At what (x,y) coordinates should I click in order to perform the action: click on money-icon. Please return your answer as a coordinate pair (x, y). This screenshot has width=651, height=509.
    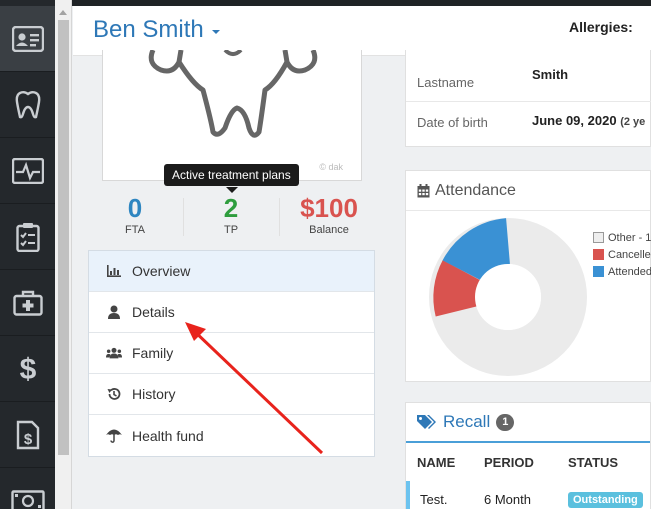
    Looking at the image, I should click on (27, 499).